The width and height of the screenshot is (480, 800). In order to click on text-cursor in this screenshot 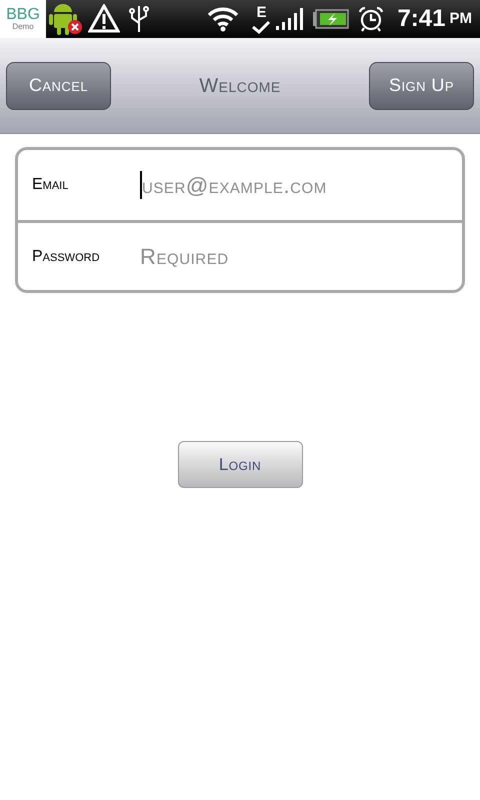, I will do `click(141, 185)`.